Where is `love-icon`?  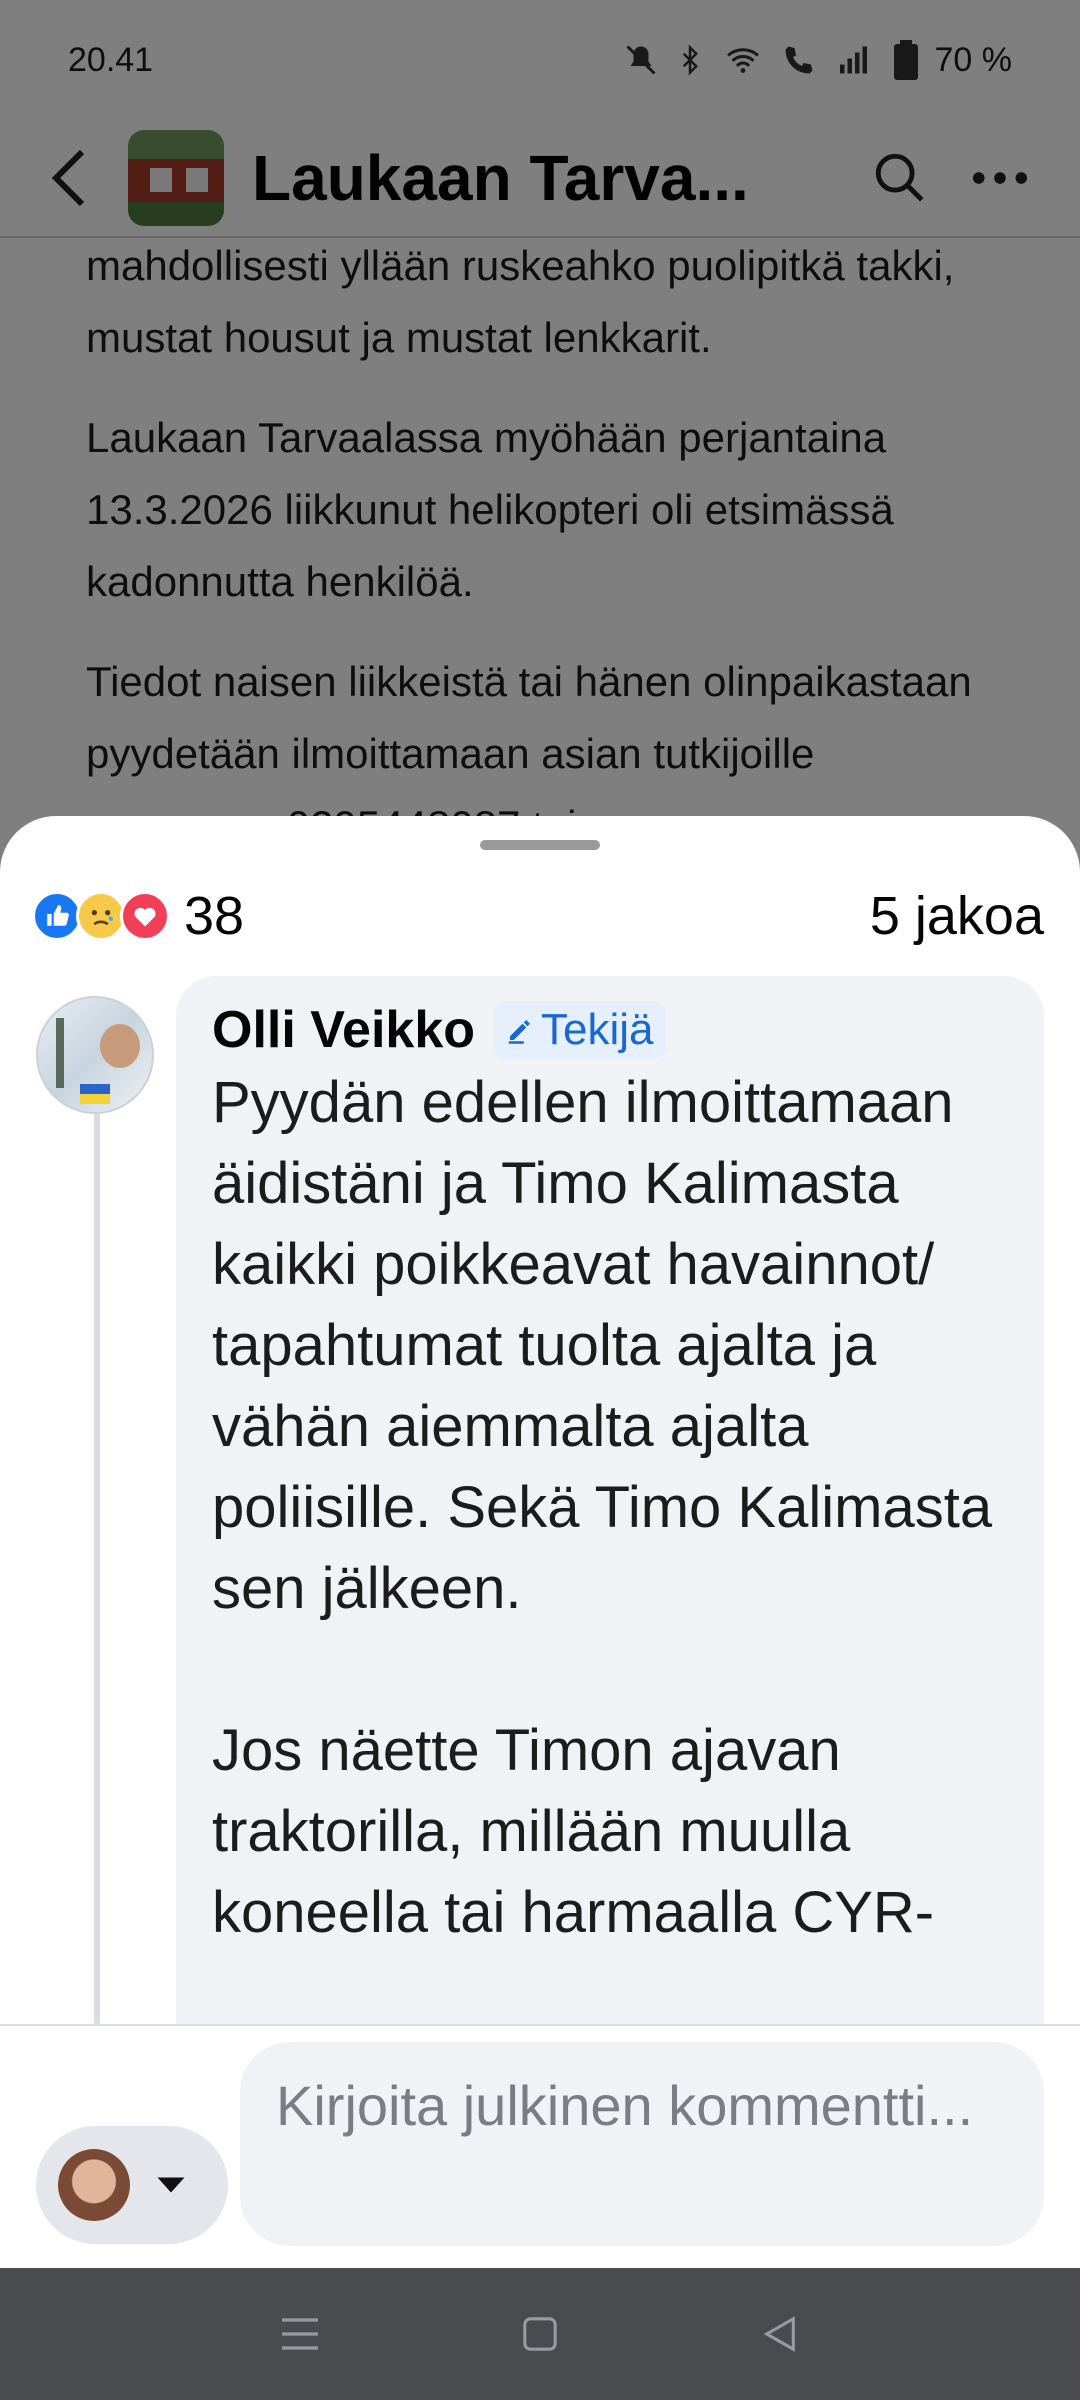 love-icon is located at coordinates (145, 916).